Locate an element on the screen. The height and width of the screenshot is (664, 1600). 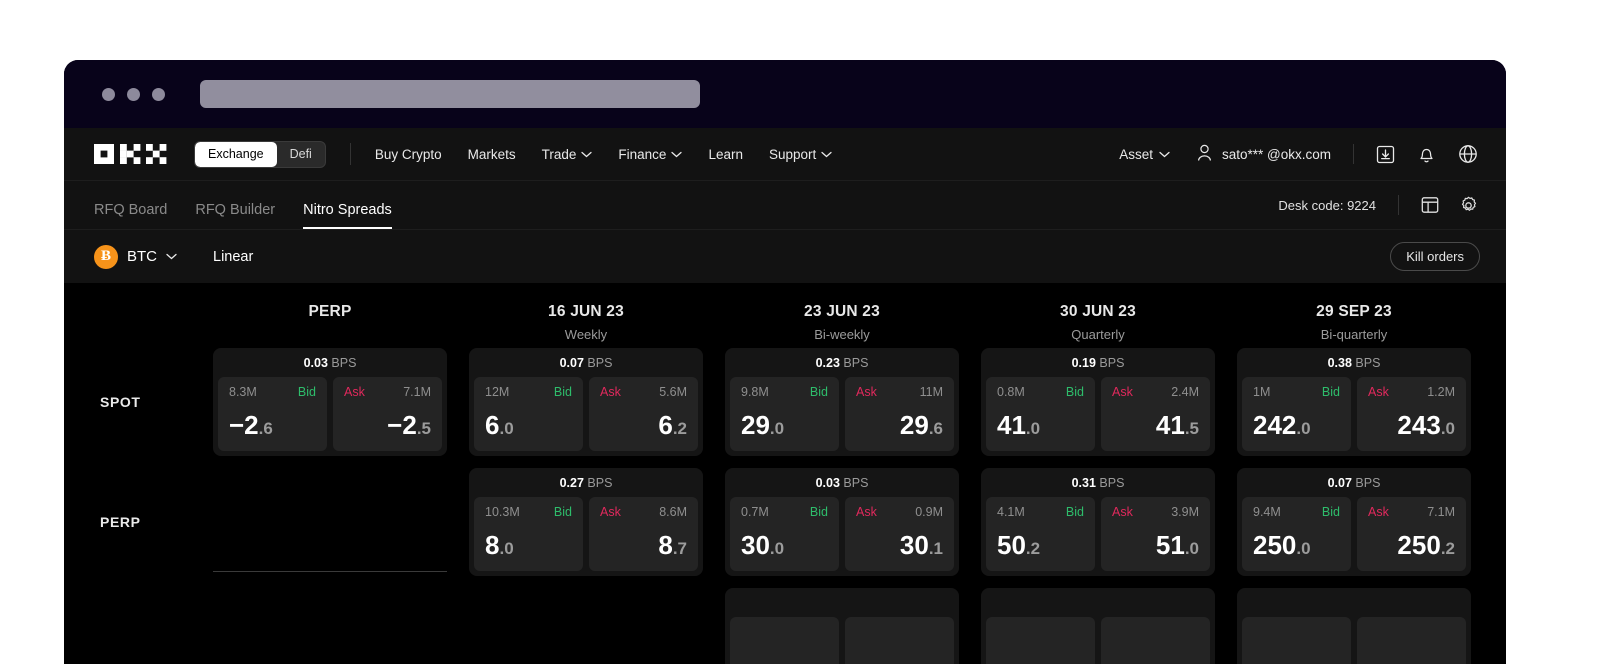
minimize-window-dot is located at coordinates (133, 94).